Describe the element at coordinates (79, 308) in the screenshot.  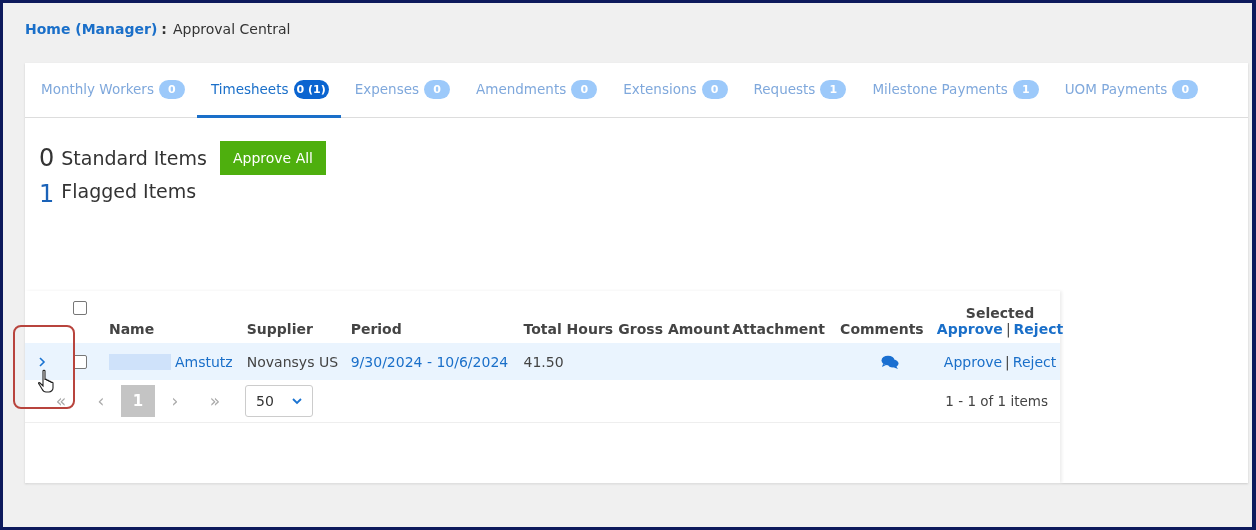
I see `select-all-checkbox` at that location.